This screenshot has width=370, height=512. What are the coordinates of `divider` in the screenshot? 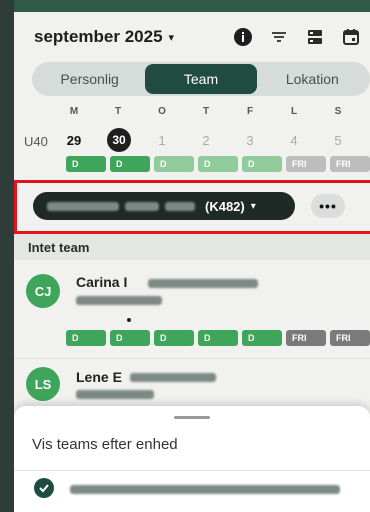 It's located at (192, 470).